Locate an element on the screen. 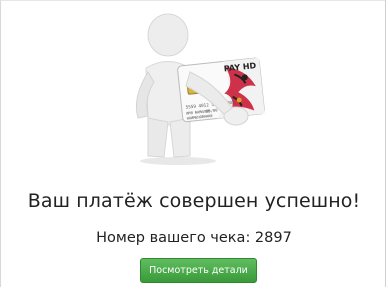  success-title: Ваш платёж совершен успешно! is located at coordinates (194, 201).